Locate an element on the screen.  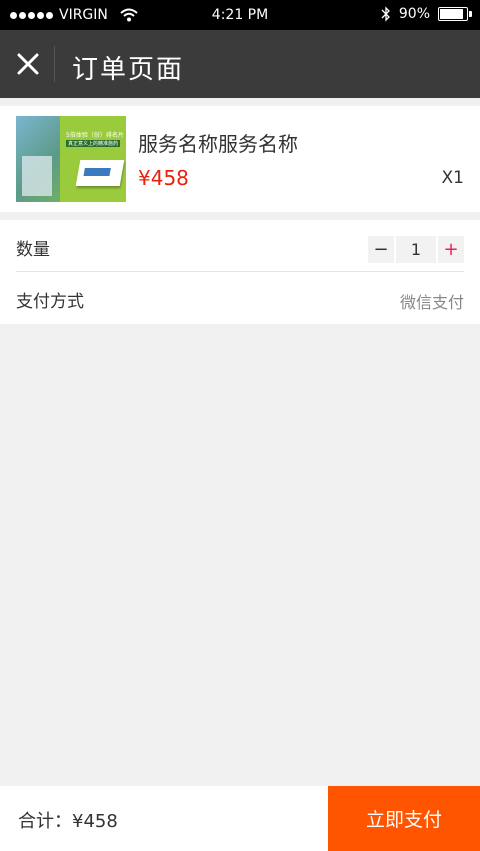
nav-divider is located at coordinates (54, 64).